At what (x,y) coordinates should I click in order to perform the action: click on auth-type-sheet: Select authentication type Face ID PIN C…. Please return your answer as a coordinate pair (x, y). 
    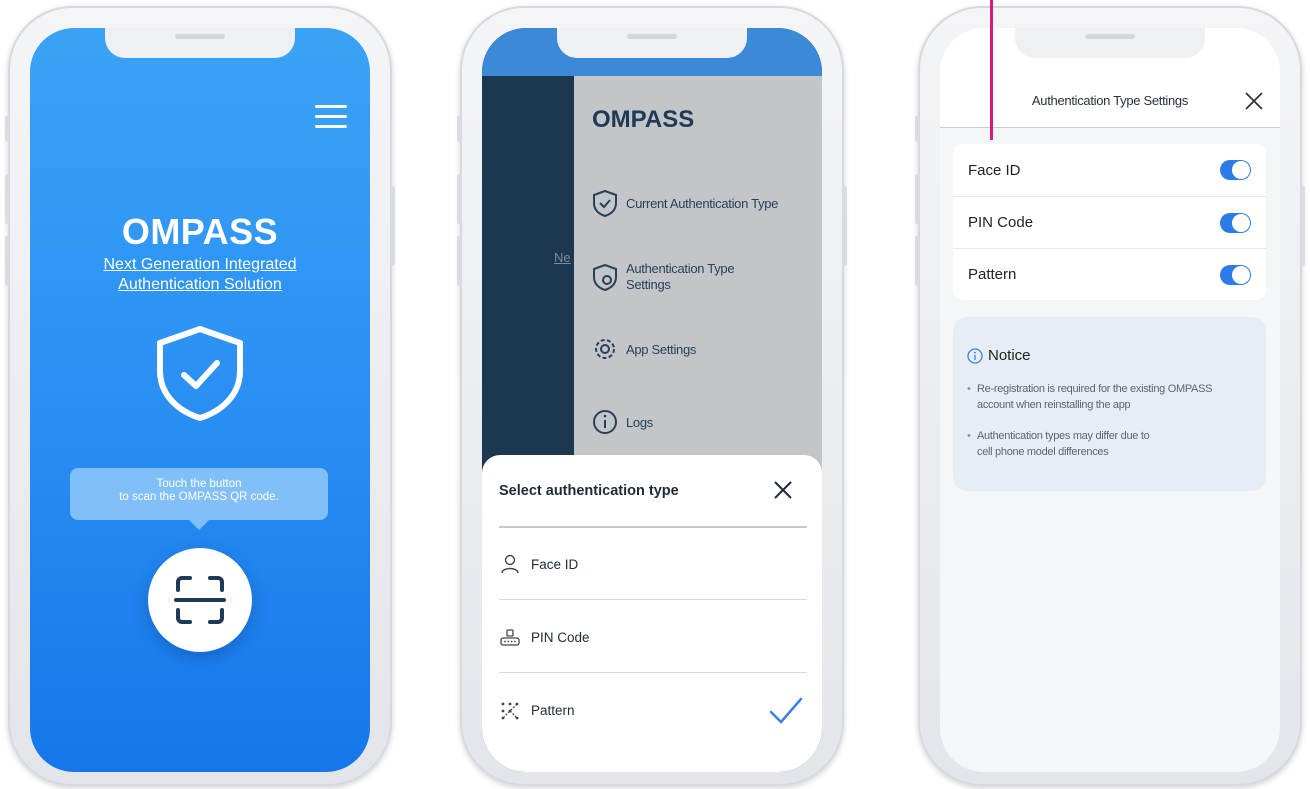
    Looking at the image, I should click on (652, 613).